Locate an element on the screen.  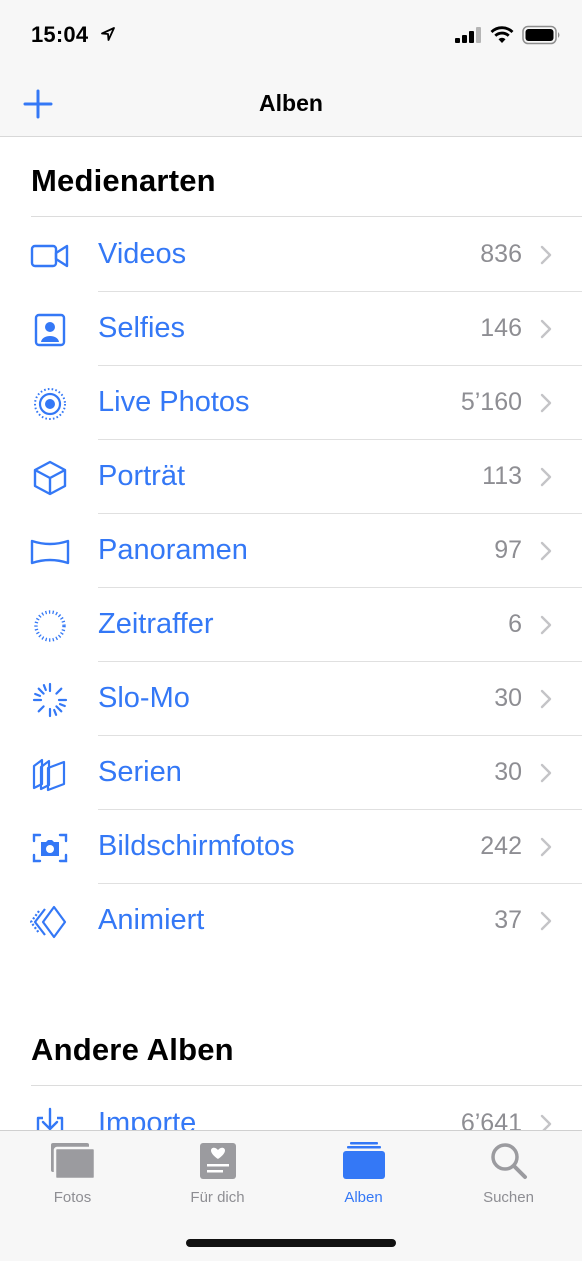
cellular-signal-icon is located at coordinates (468, 35).